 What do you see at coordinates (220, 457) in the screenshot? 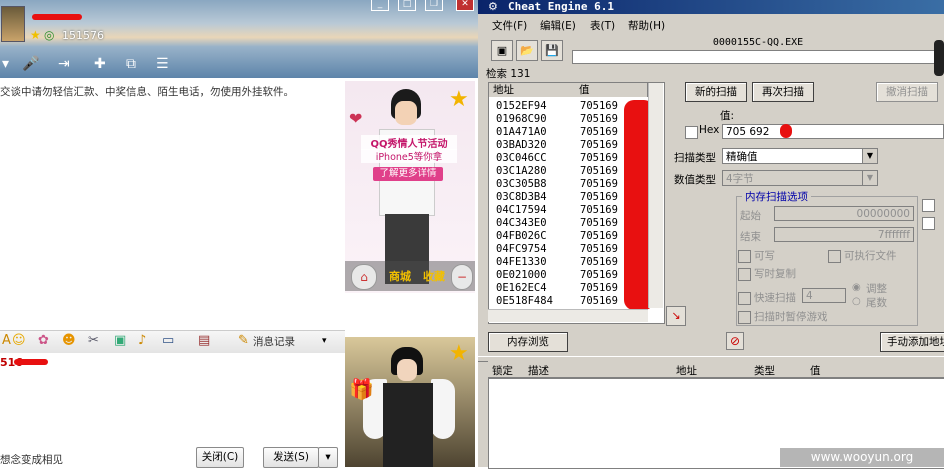
I see `close-button: 关闭(C)` at bounding box center [220, 457].